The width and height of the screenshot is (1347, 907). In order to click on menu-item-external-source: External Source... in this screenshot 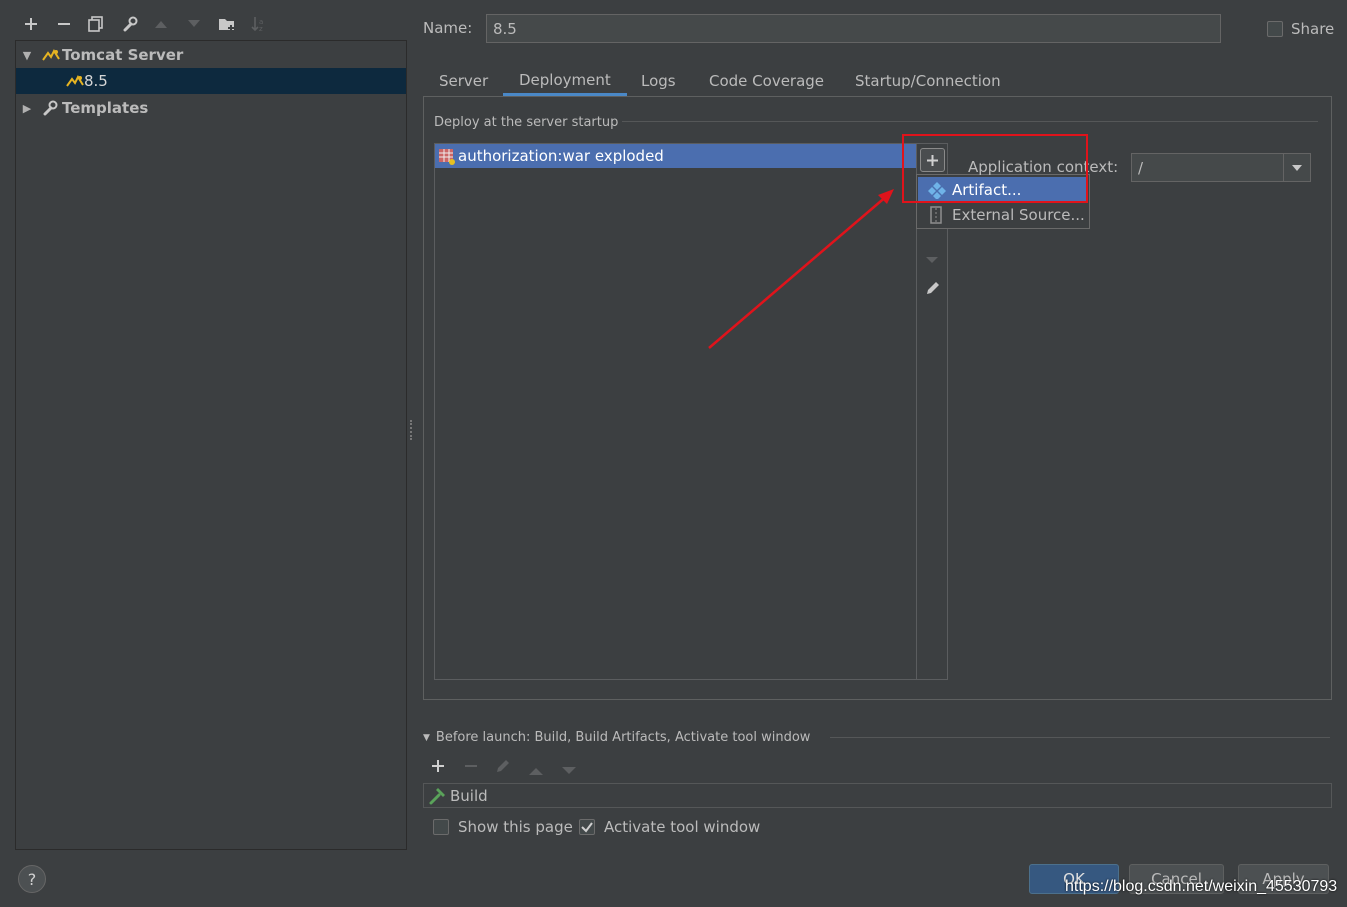, I will do `click(1003, 214)`.